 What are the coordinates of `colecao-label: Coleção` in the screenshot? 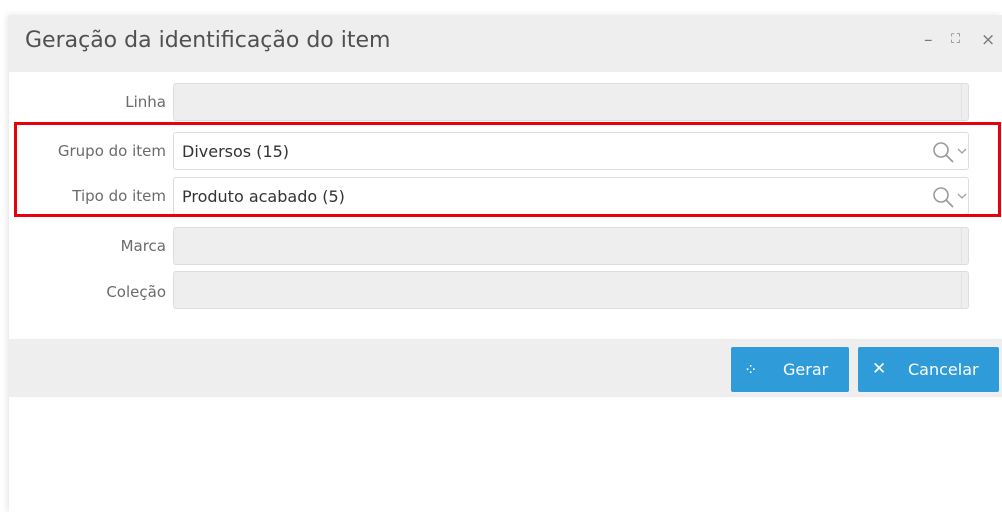 It's located at (136, 292).